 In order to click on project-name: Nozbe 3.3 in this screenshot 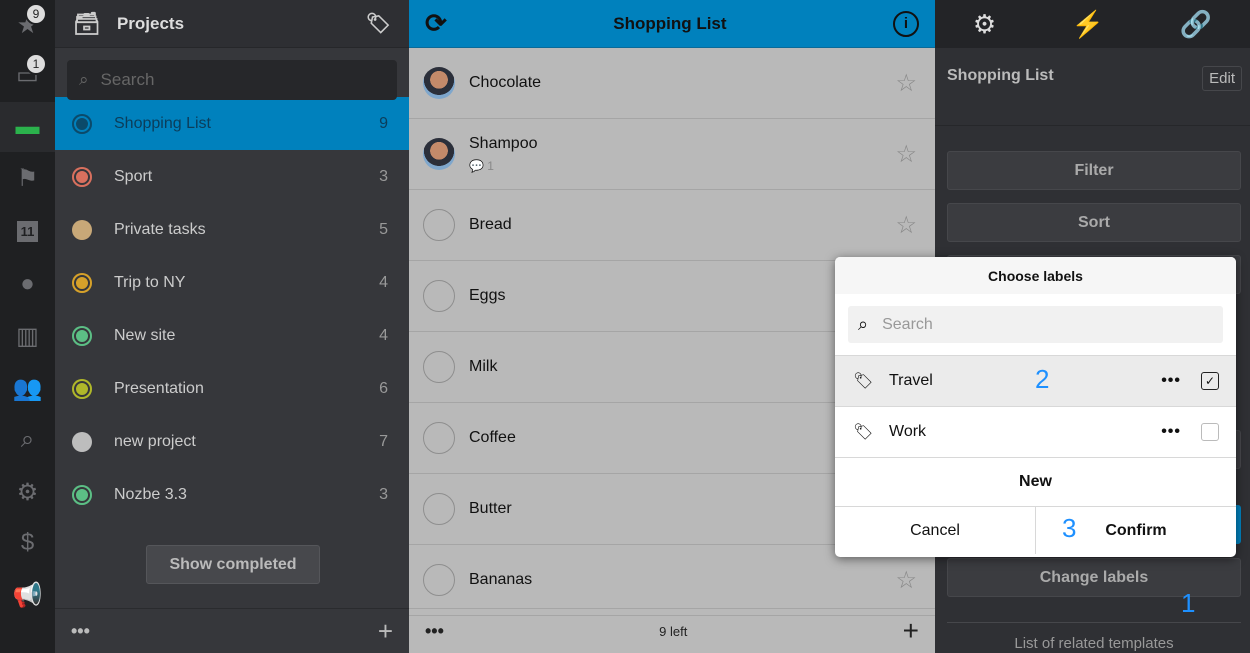, I will do `click(150, 494)`.